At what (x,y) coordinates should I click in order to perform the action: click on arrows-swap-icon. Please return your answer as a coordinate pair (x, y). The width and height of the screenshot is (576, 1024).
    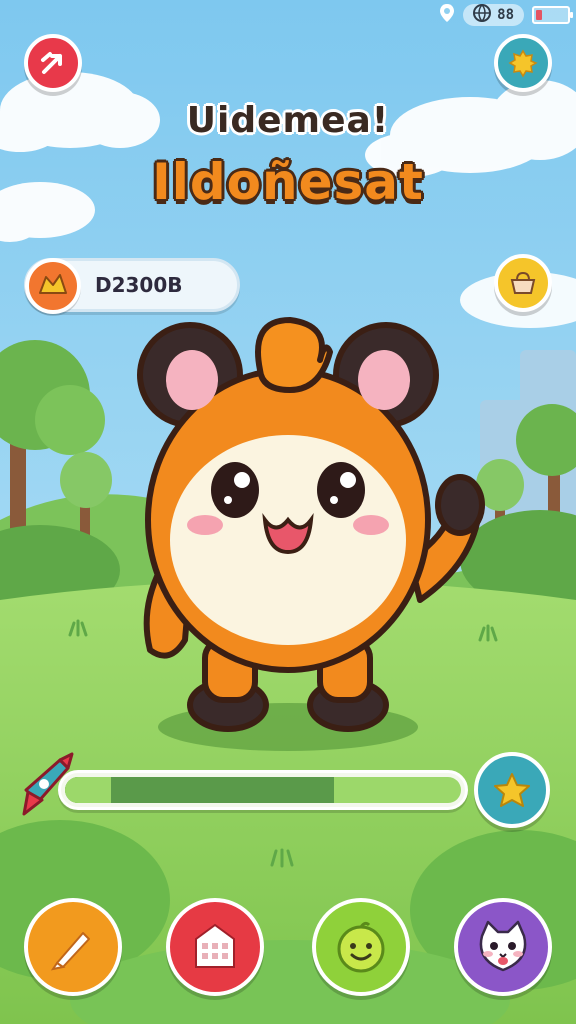
    Looking at the image, I should click on (53, 63).